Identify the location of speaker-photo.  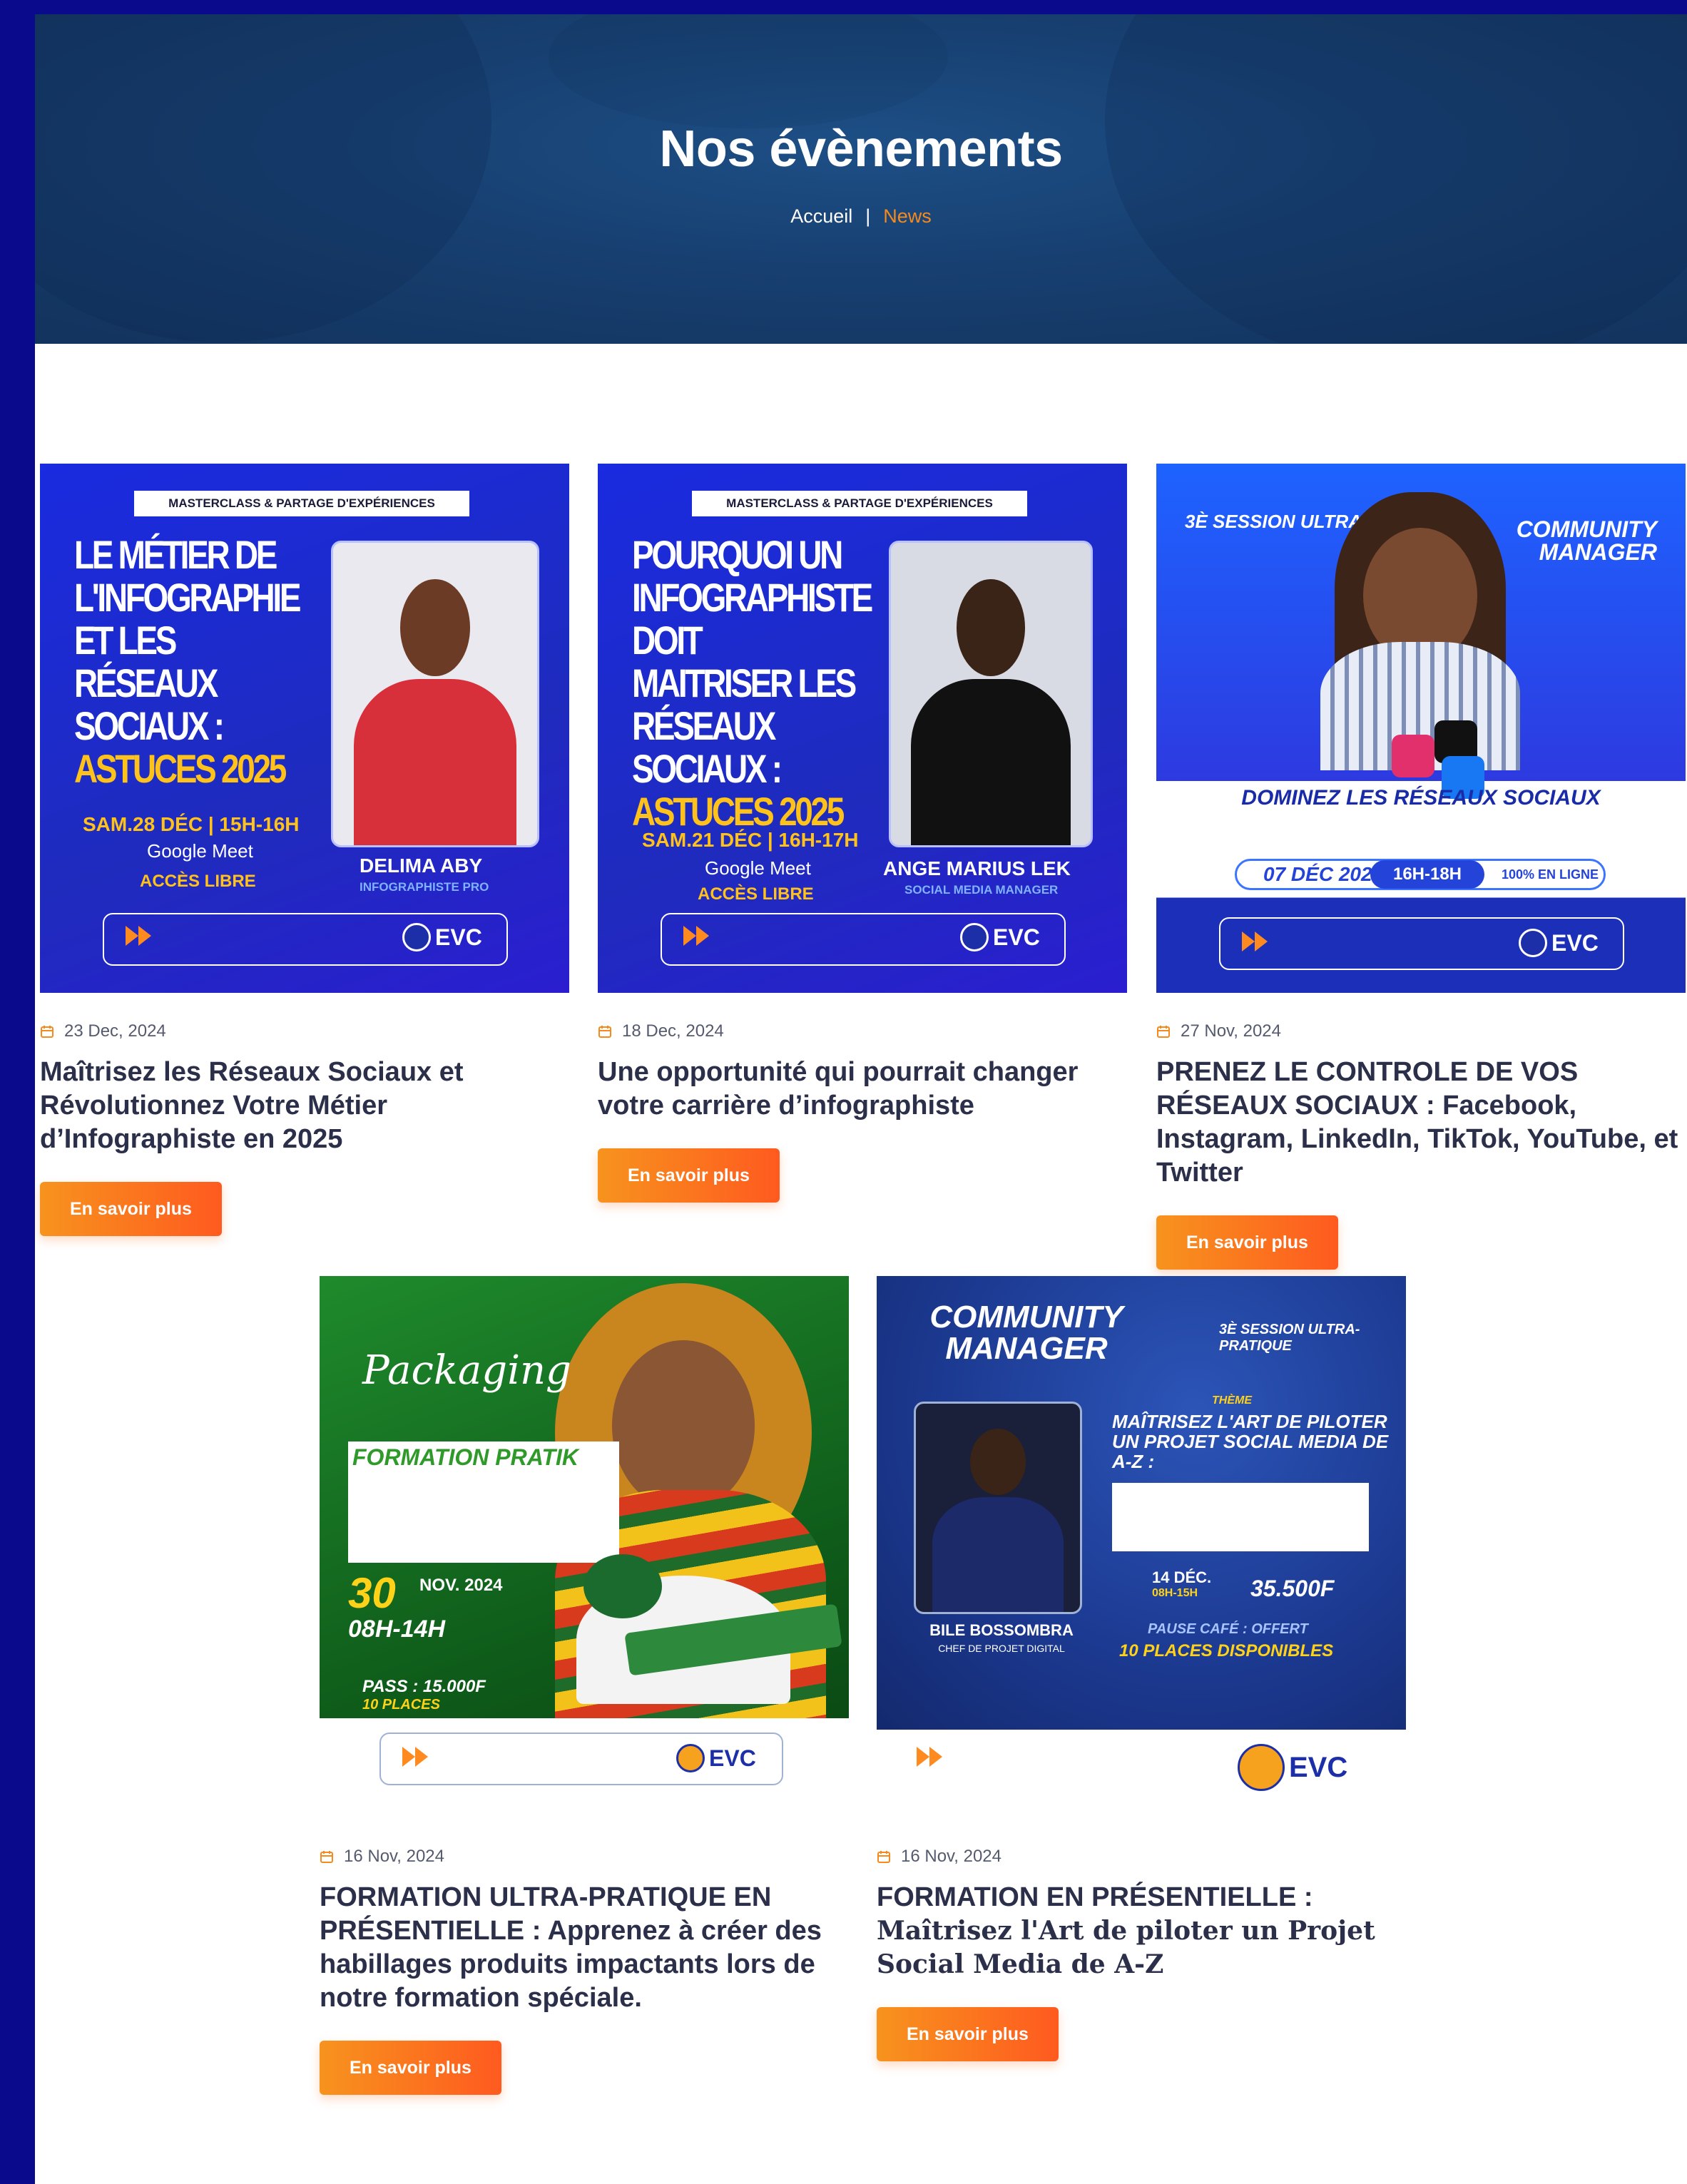
(998, 1508).